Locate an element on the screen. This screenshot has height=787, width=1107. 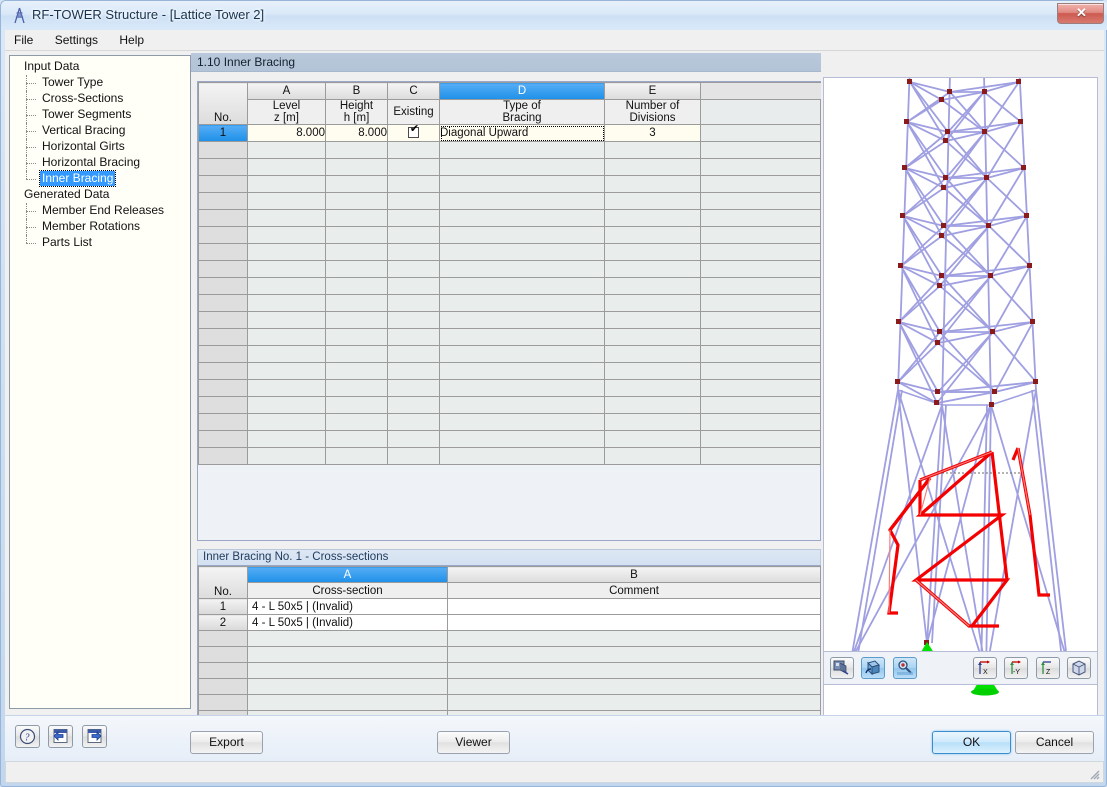
sidebar-item-inner-bracing: Inner Bracing is located at coordinates (103, 178).